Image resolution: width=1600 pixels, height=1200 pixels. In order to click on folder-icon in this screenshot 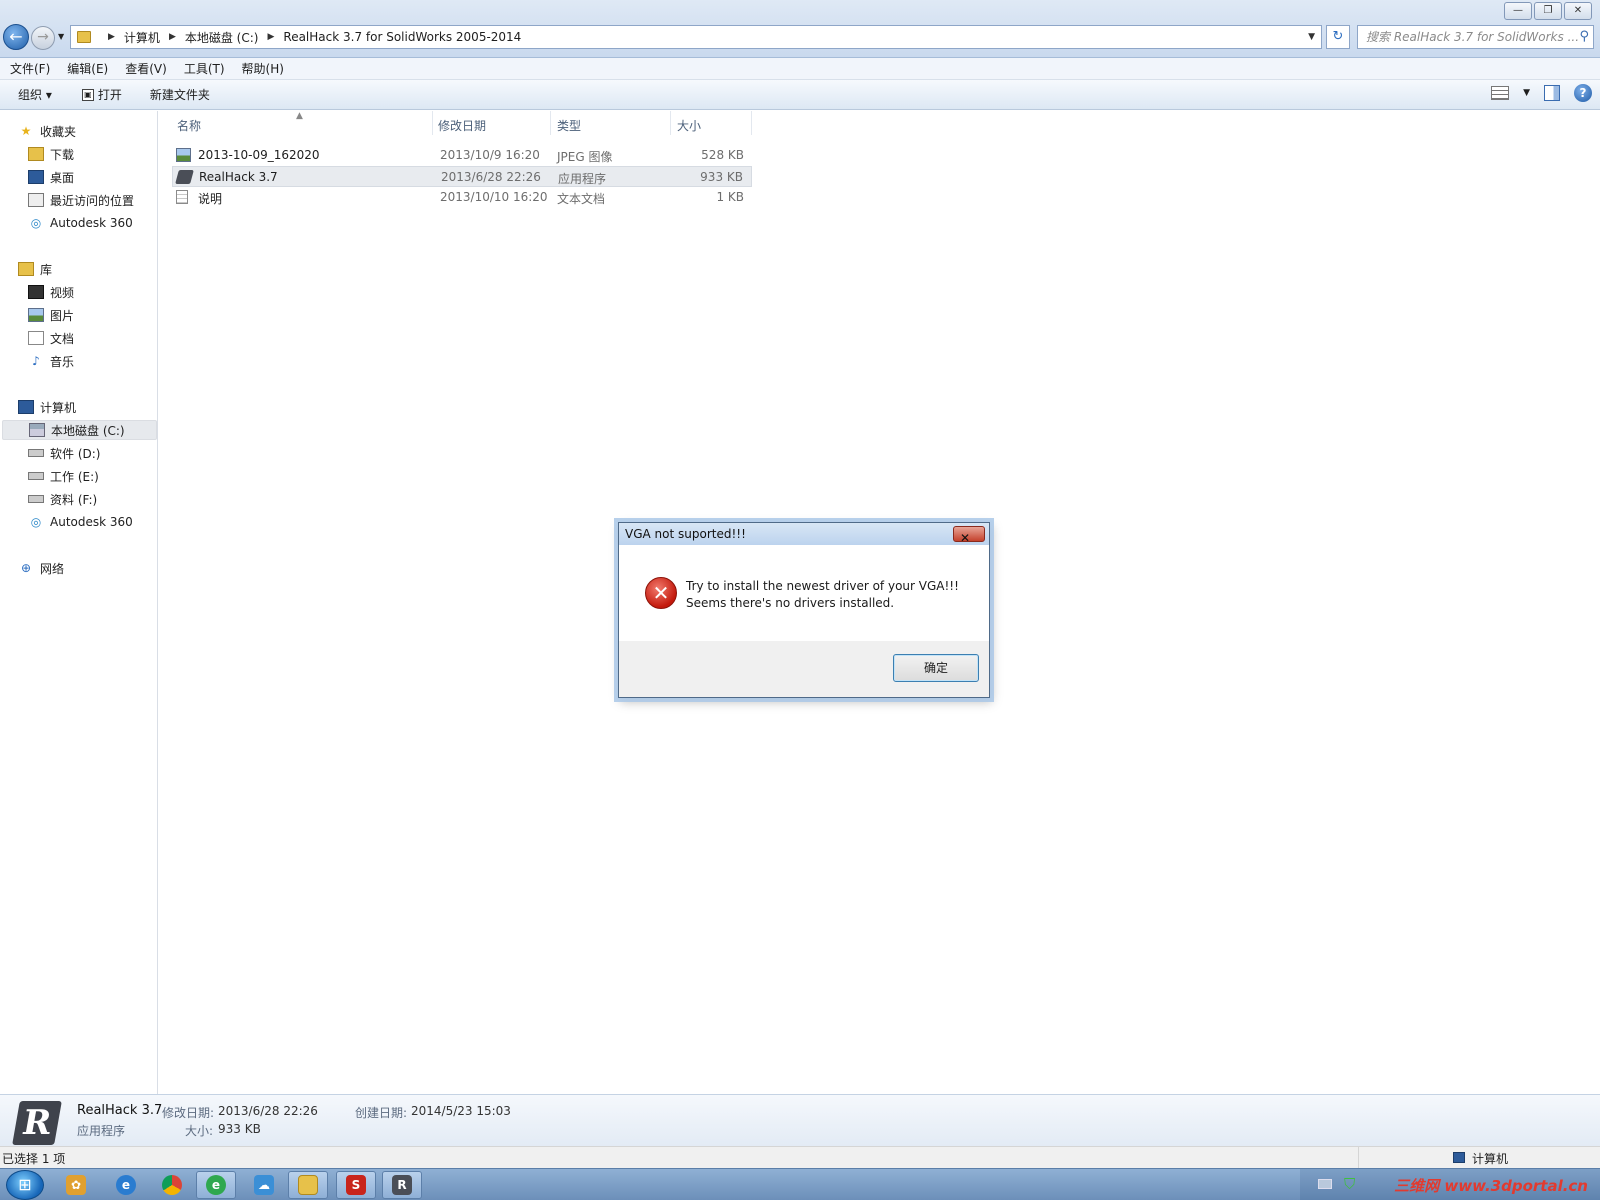, I will do `click(308, 1185)`.